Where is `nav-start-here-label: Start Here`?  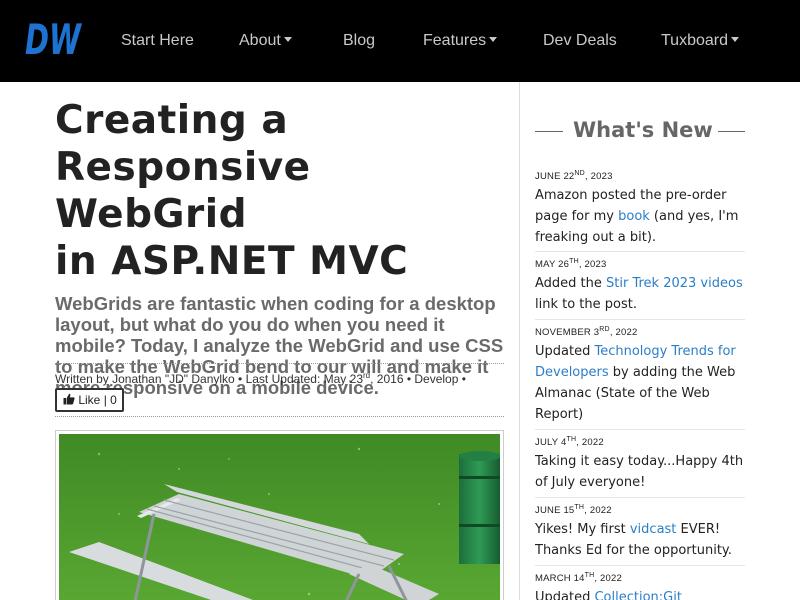 nav-start-here-label: Start Here is located at coordinates (157, 40).